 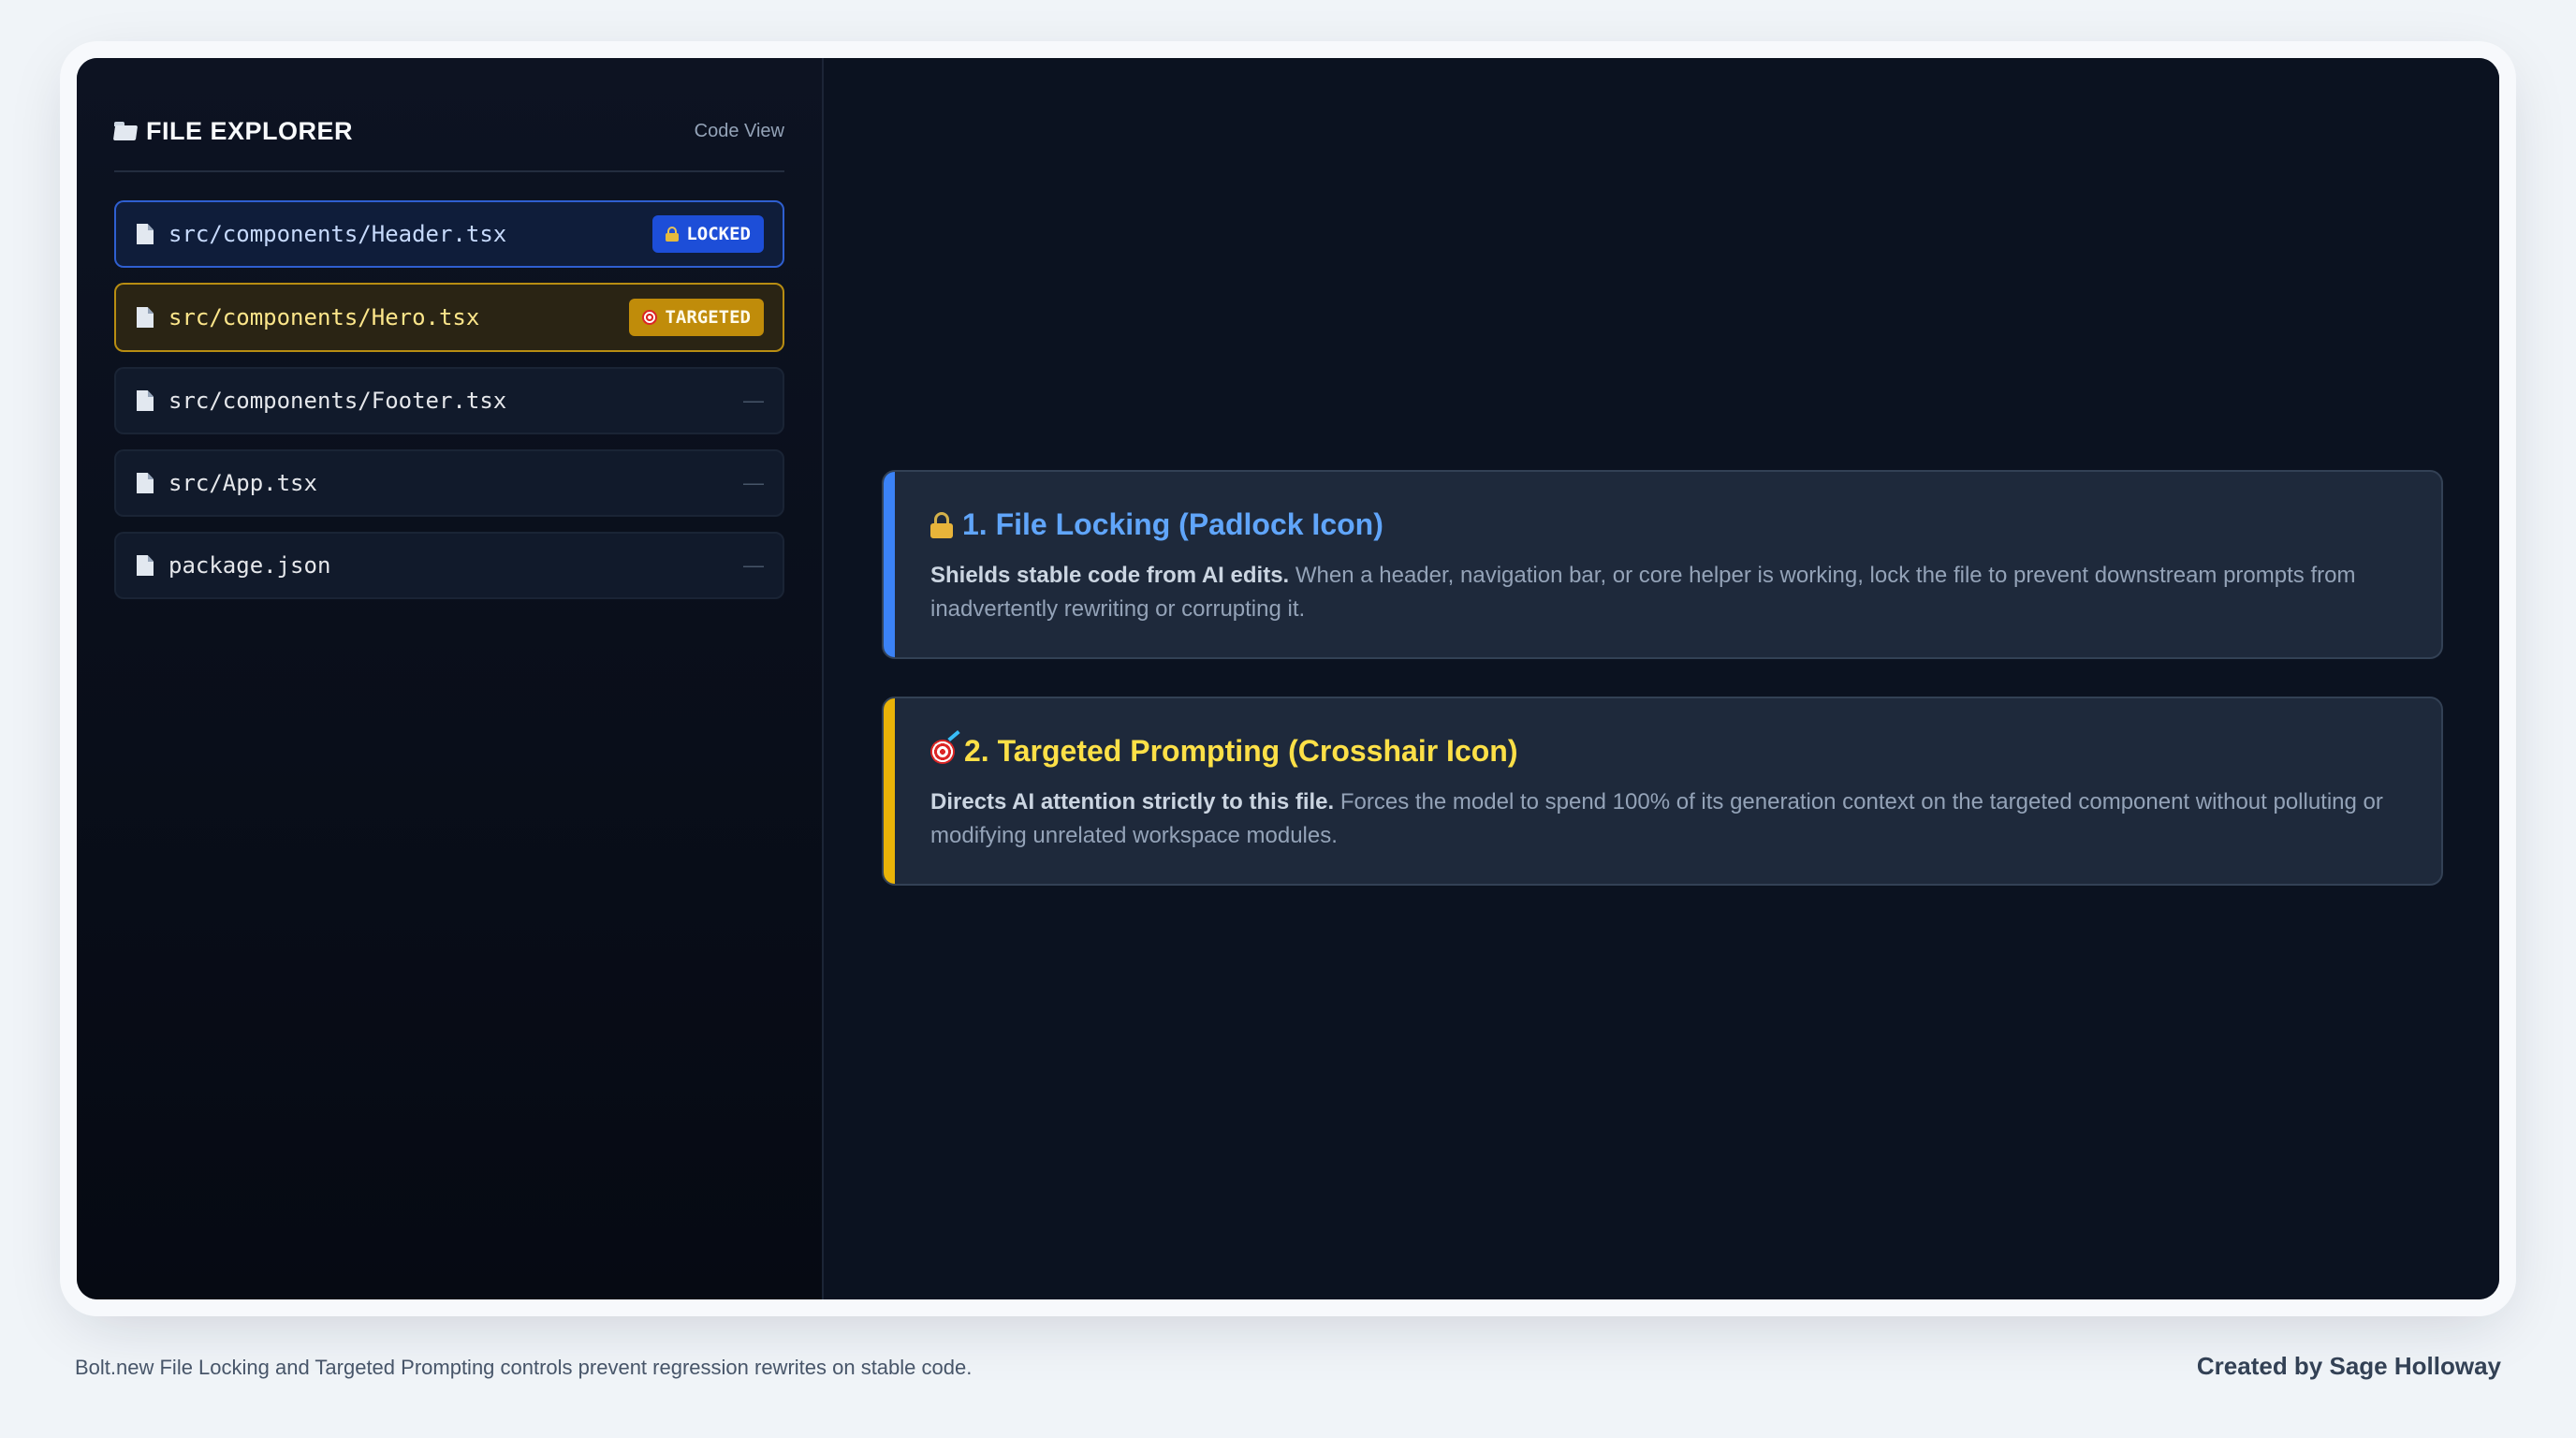 I want to click on card-title: 2. Targeted Prompting (Crosshair Icon), so click(x=1663, y=751).